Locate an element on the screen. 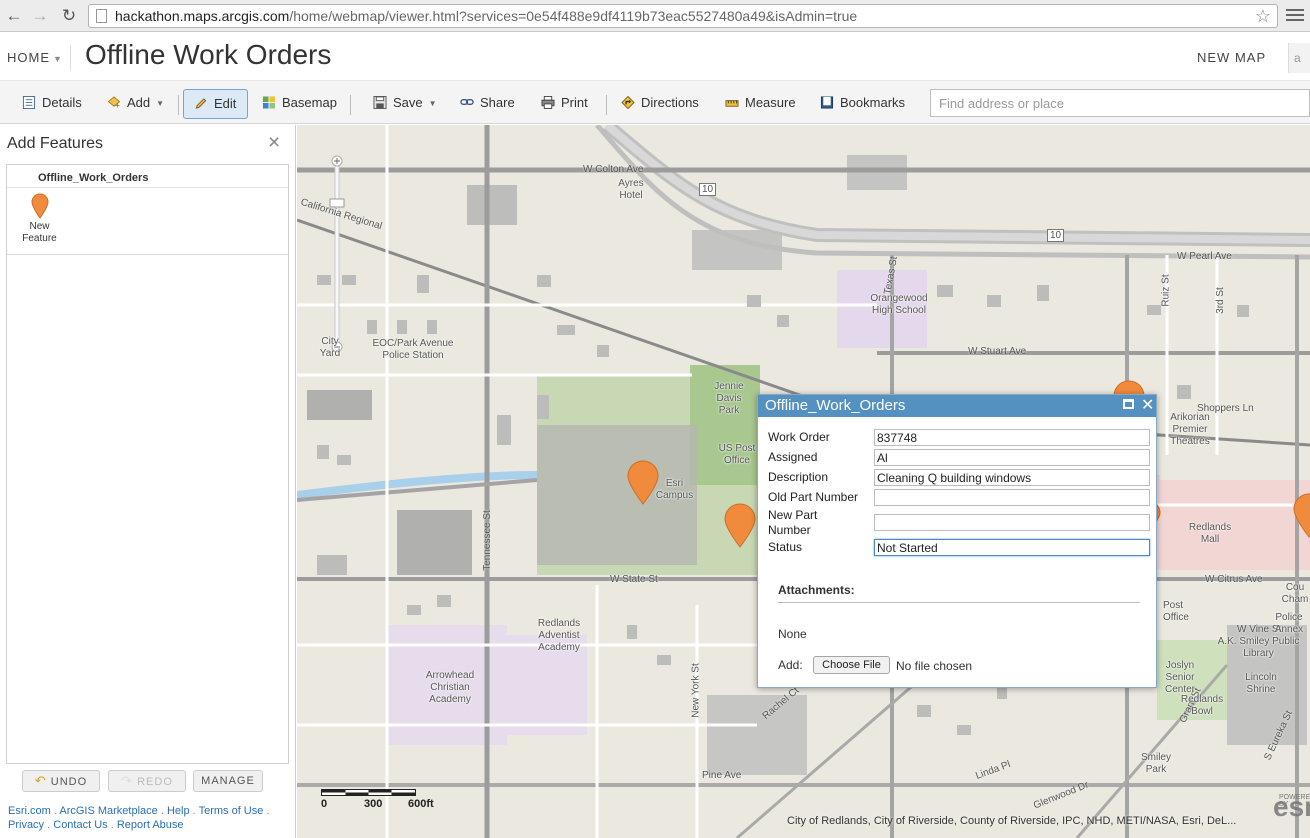 This screenshot has height=838, width=1310. street-label: W State St is located at coordinates (634, 579).